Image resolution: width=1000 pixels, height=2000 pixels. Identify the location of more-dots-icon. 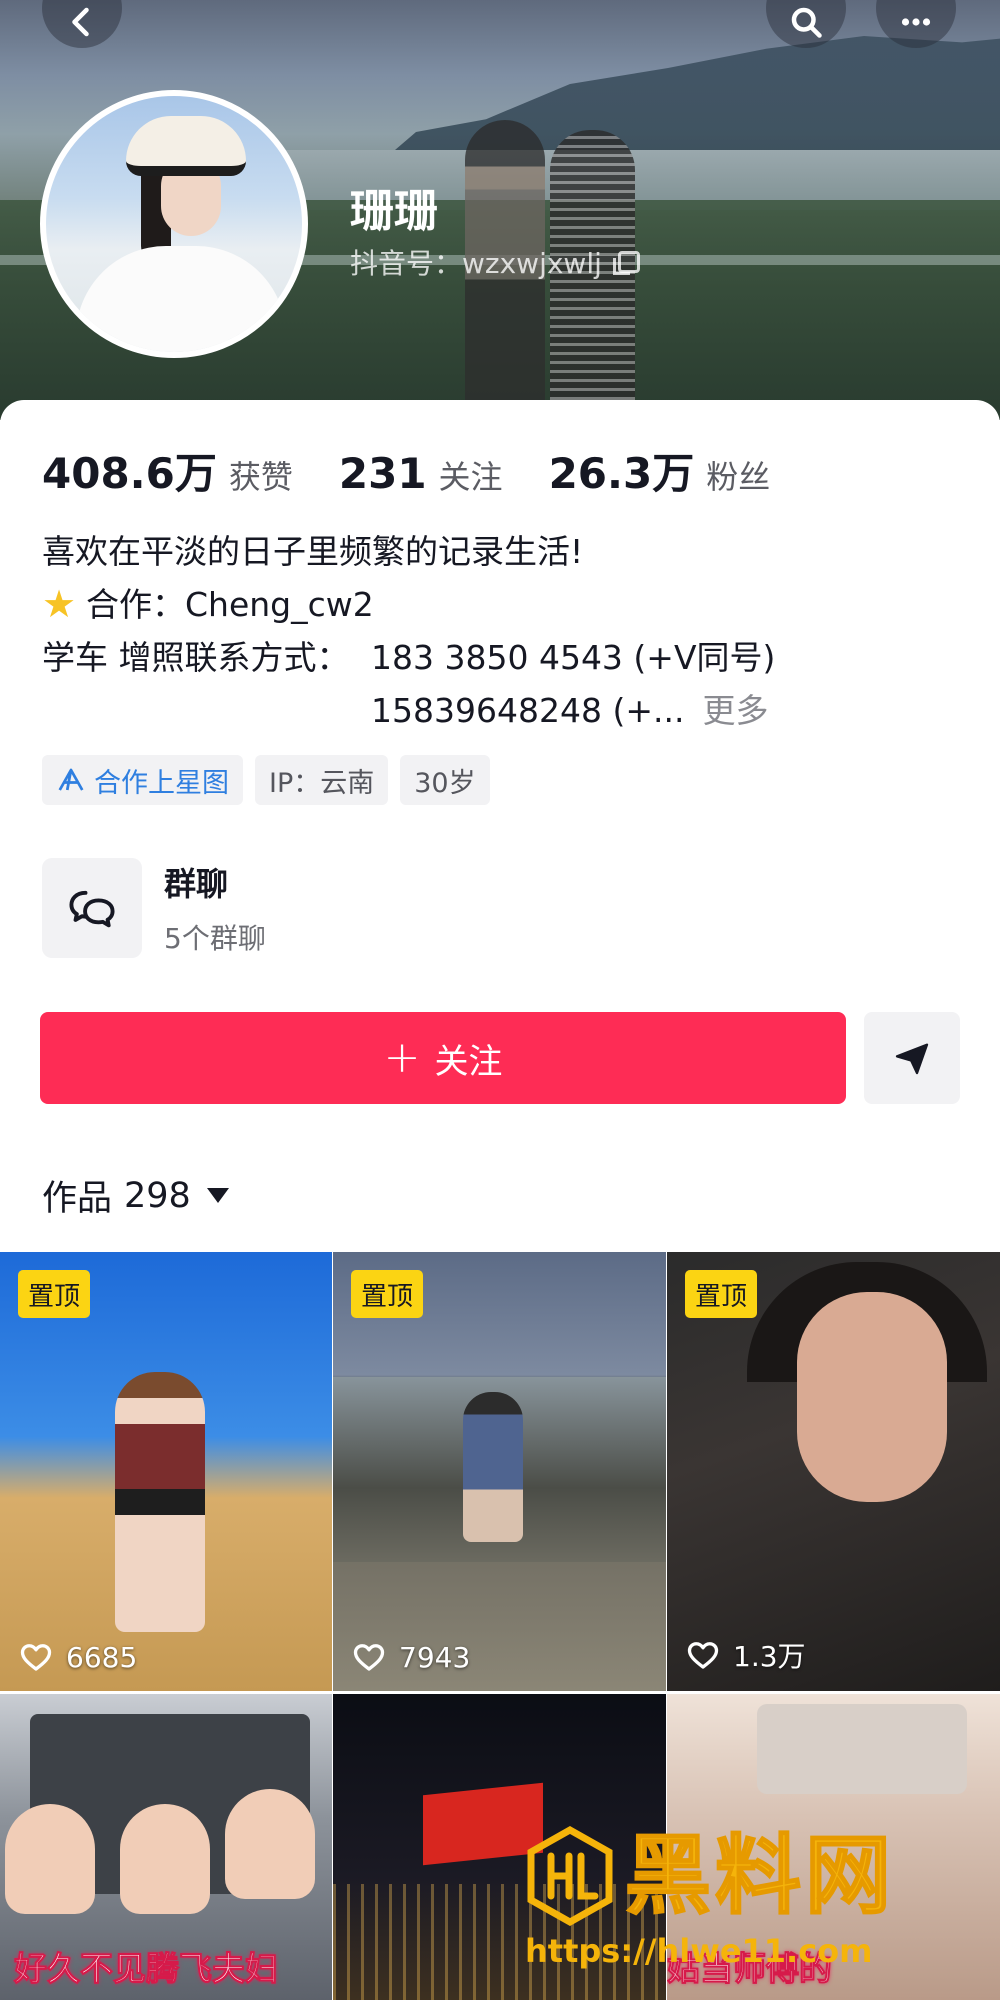
(916, 22).